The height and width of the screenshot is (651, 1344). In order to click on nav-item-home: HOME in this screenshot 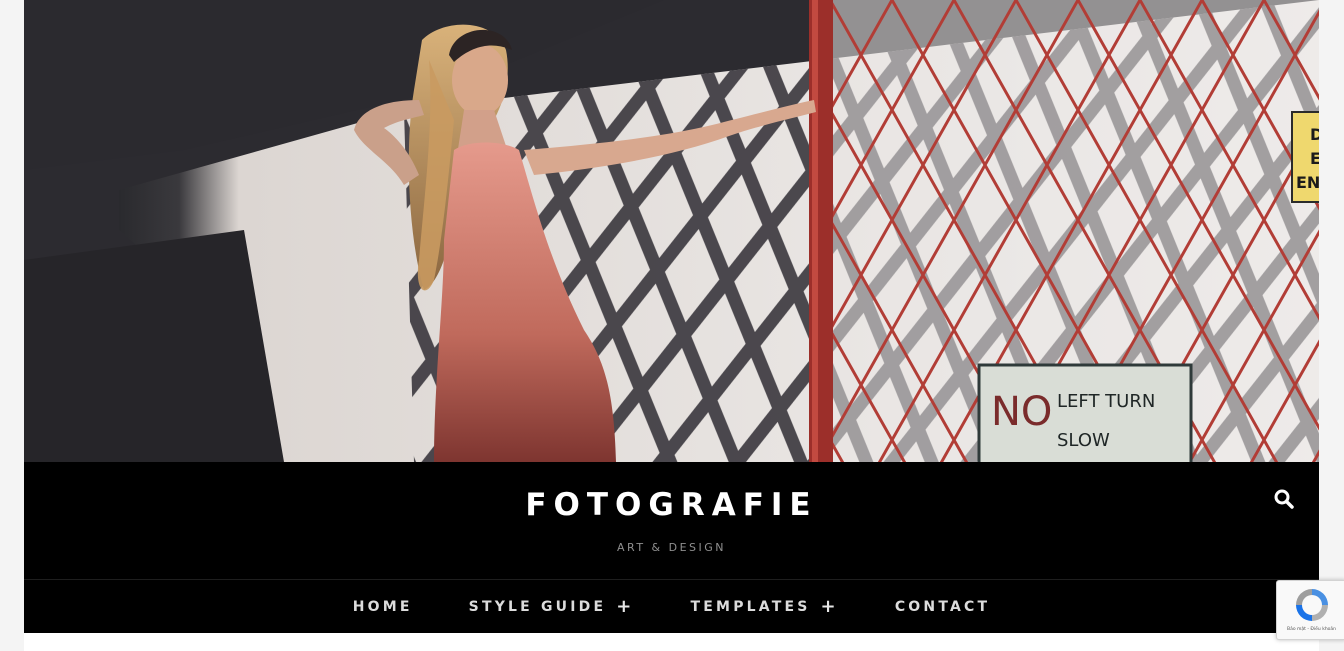, I will do `click(383, 607)`.